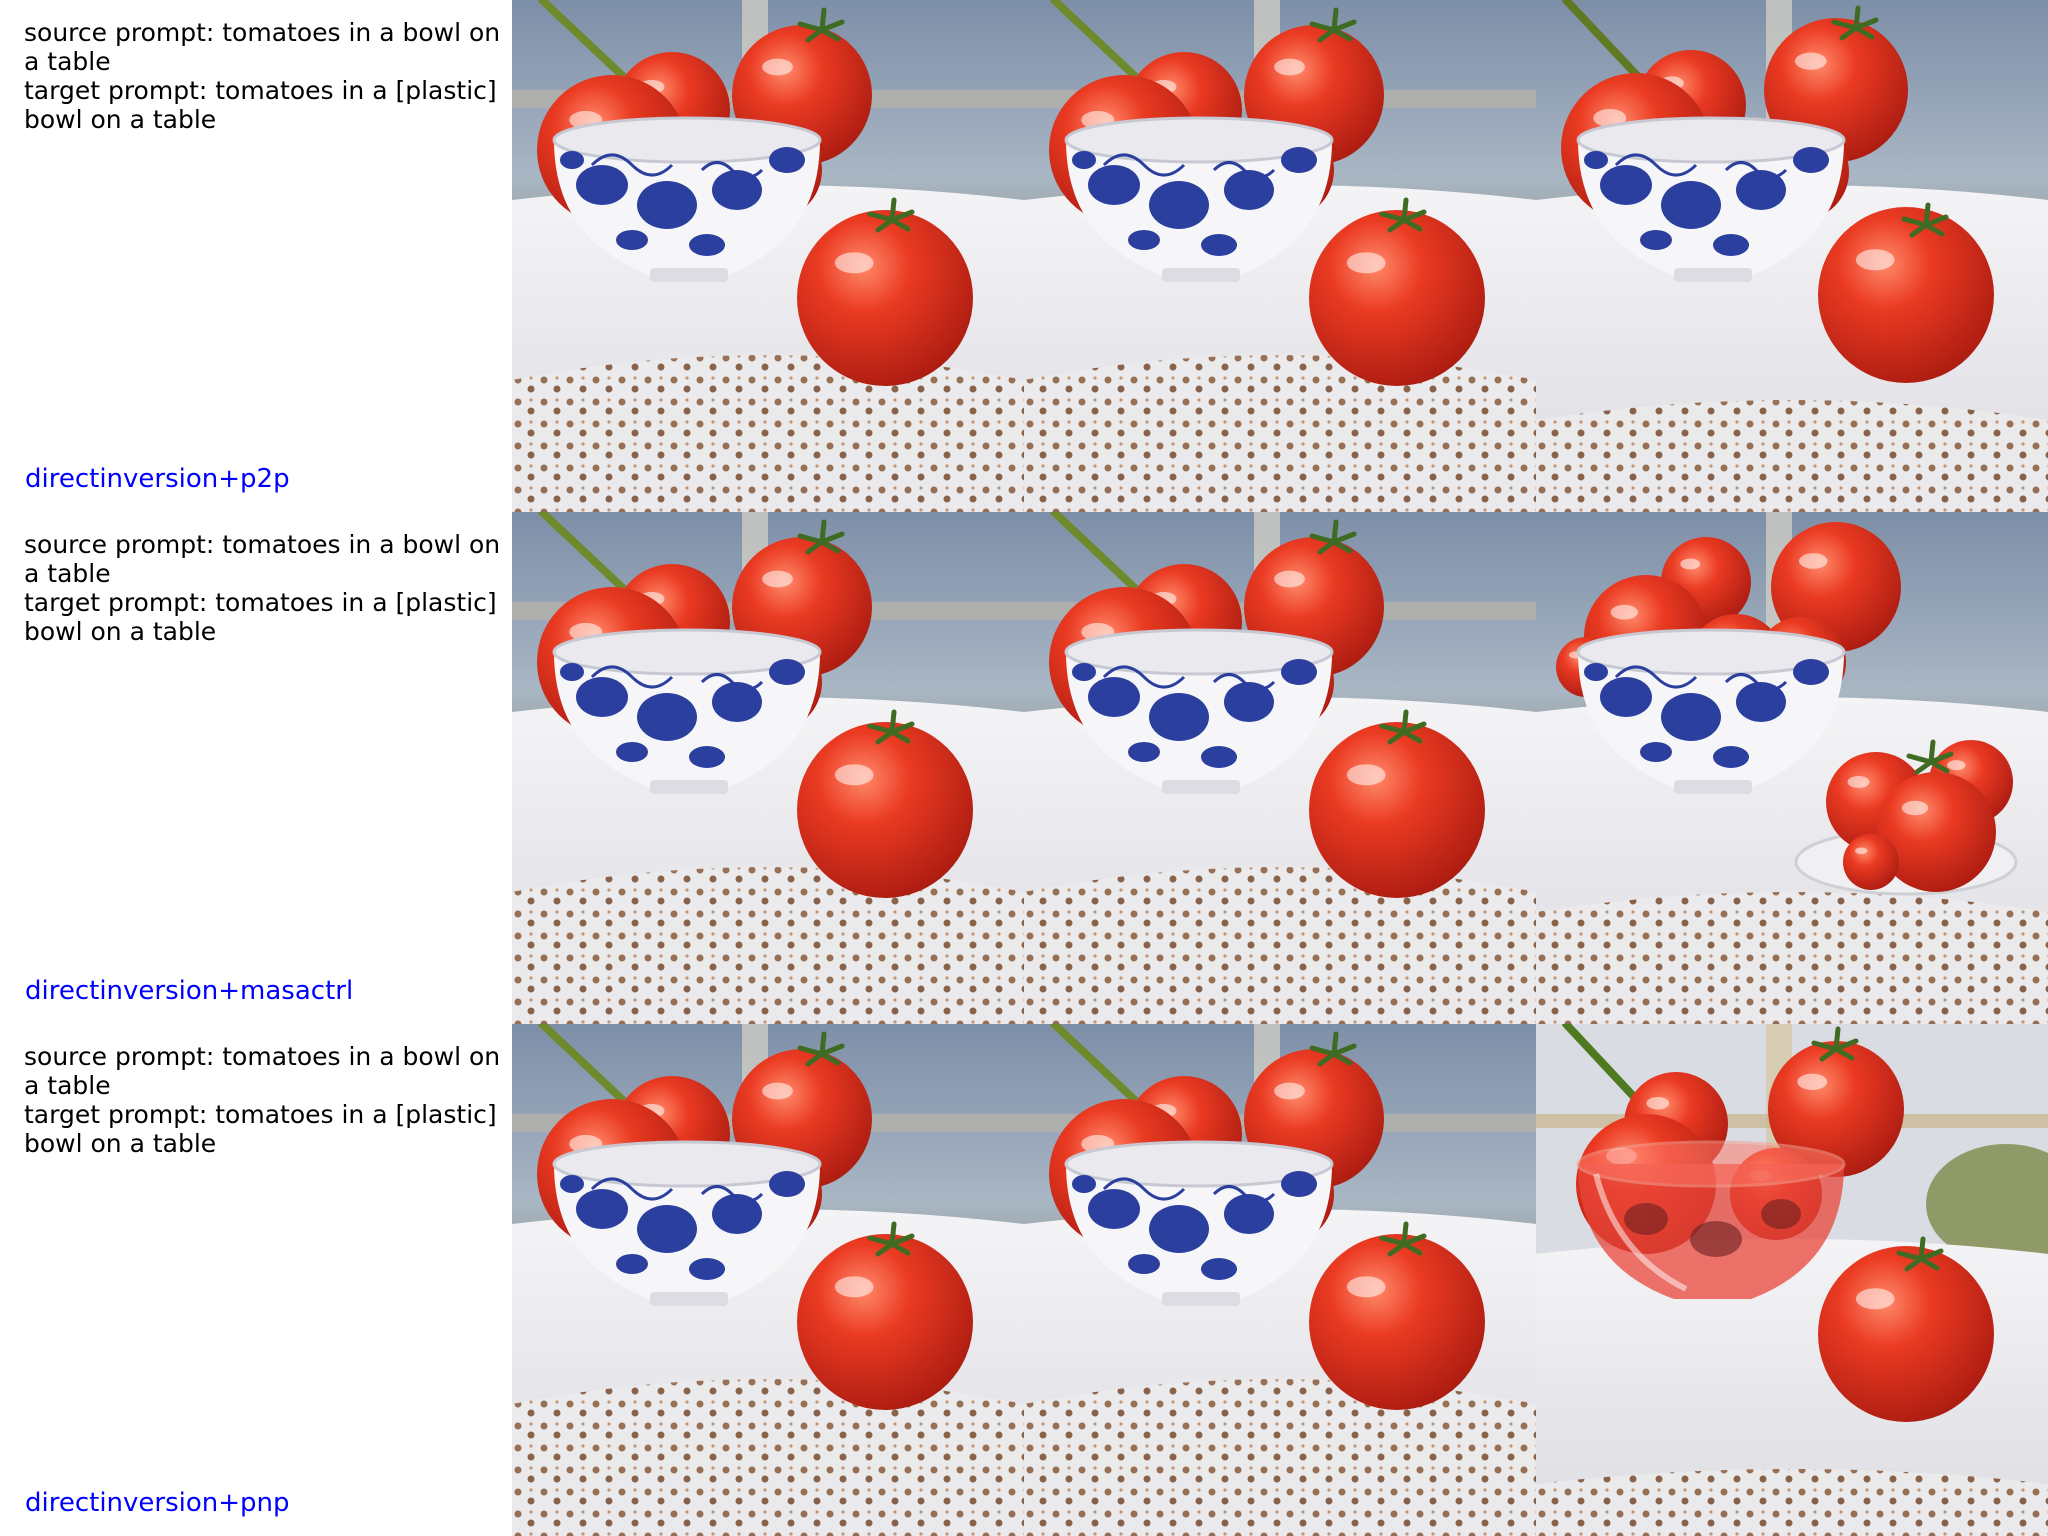 The height and width of the screenshot is (1536, 2048). What do you see at coordinates (157, 1503) in the screenshot?
I see `method-label: directinversion+pnp` at bounding box center [157, 1503].